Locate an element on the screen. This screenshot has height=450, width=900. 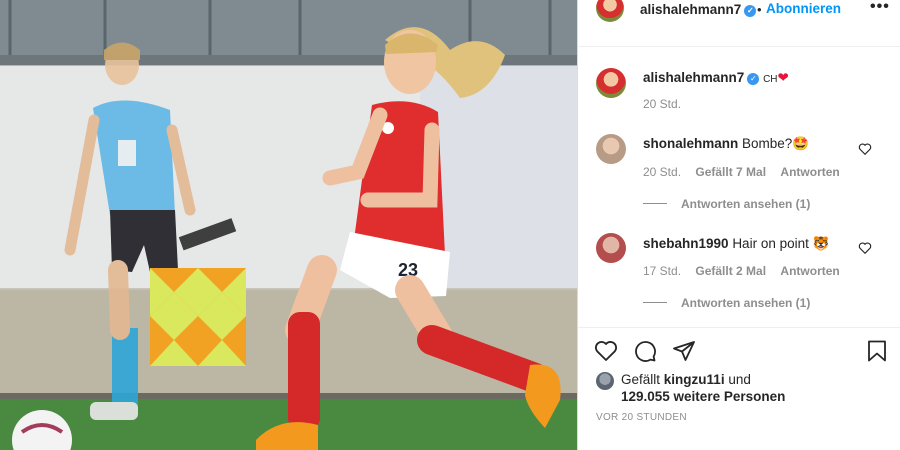
caption-time: 20 Std. is located at coordinates (662, 104).